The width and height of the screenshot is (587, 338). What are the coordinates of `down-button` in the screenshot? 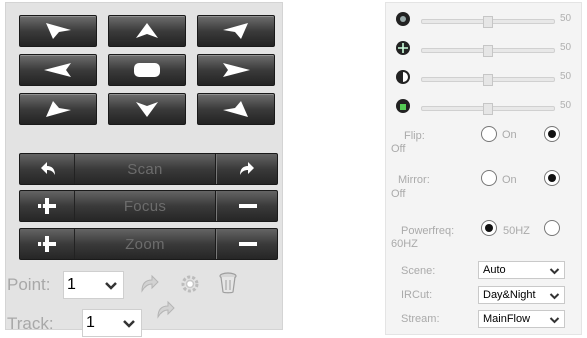 It's located at (147, 109).